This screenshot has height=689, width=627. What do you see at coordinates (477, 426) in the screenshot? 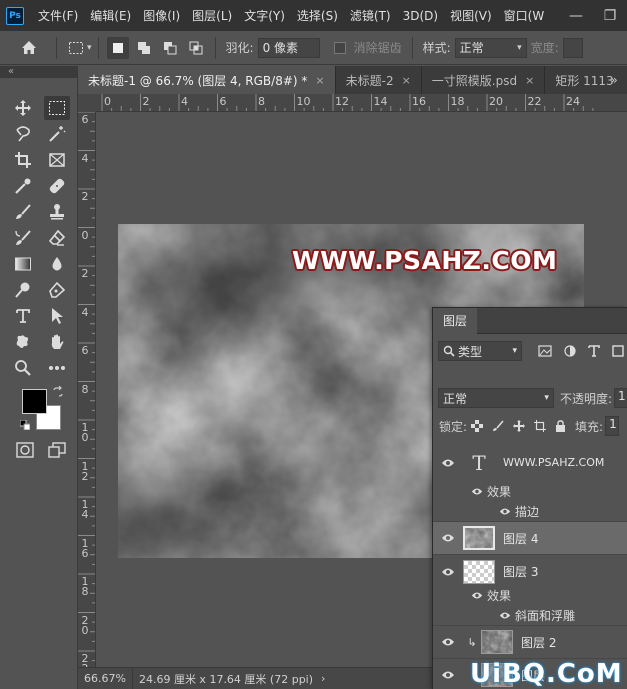
I see `lock-transparent-icon` at bounding box center [477, 426].